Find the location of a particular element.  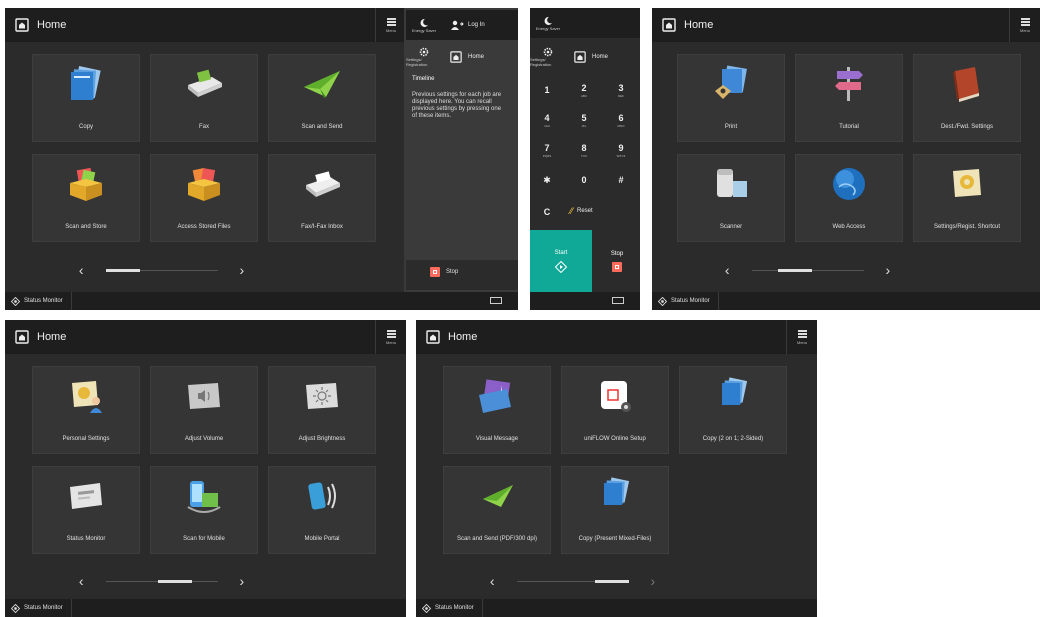

svg-text: i is located at coordinates (501, 390).